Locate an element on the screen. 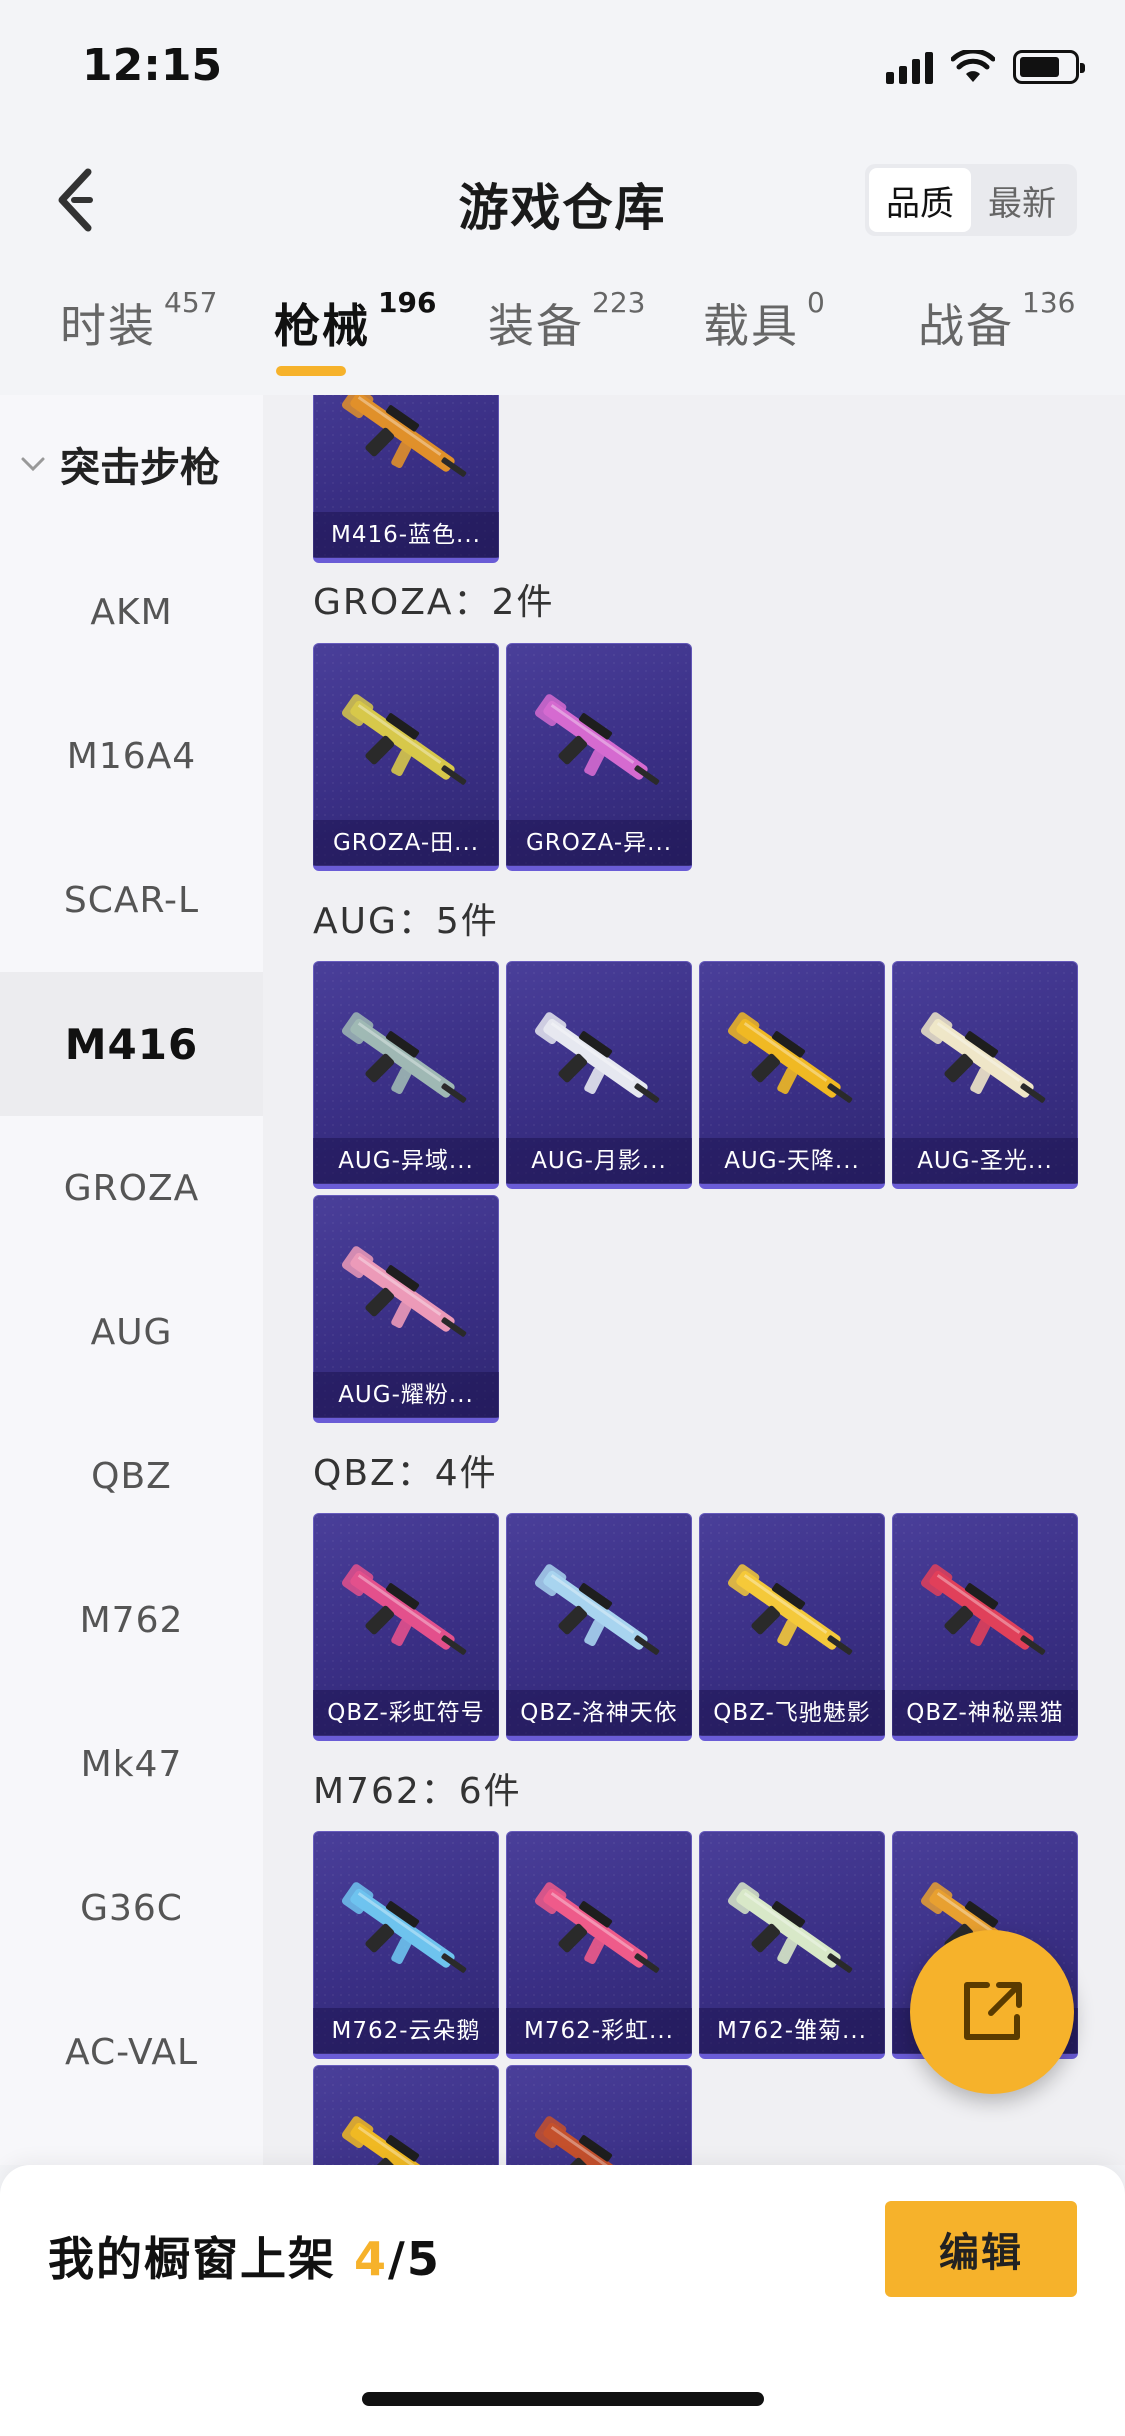 This screenshot has width=1125, height=2436. status-time: 12:15 is located at coordinates (152, 65).